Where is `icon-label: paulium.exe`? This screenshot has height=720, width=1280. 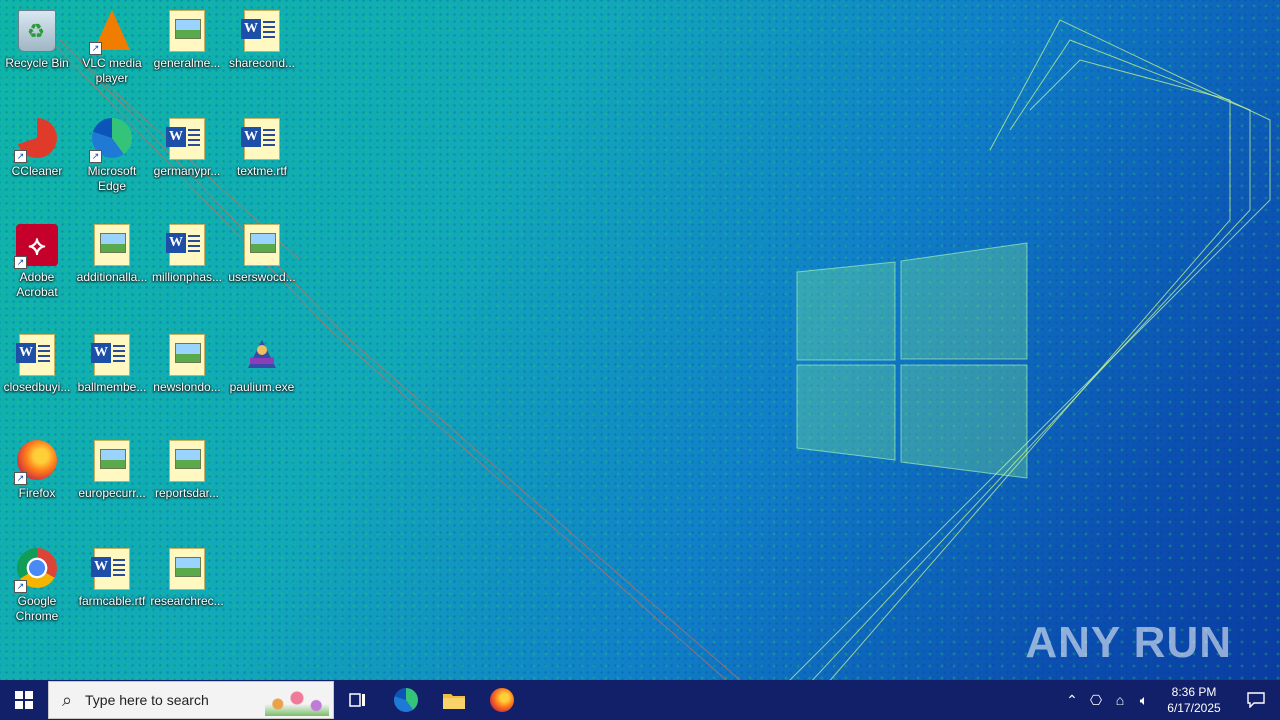
icon-label: paulium.exe is located at coordinates (262, 387).